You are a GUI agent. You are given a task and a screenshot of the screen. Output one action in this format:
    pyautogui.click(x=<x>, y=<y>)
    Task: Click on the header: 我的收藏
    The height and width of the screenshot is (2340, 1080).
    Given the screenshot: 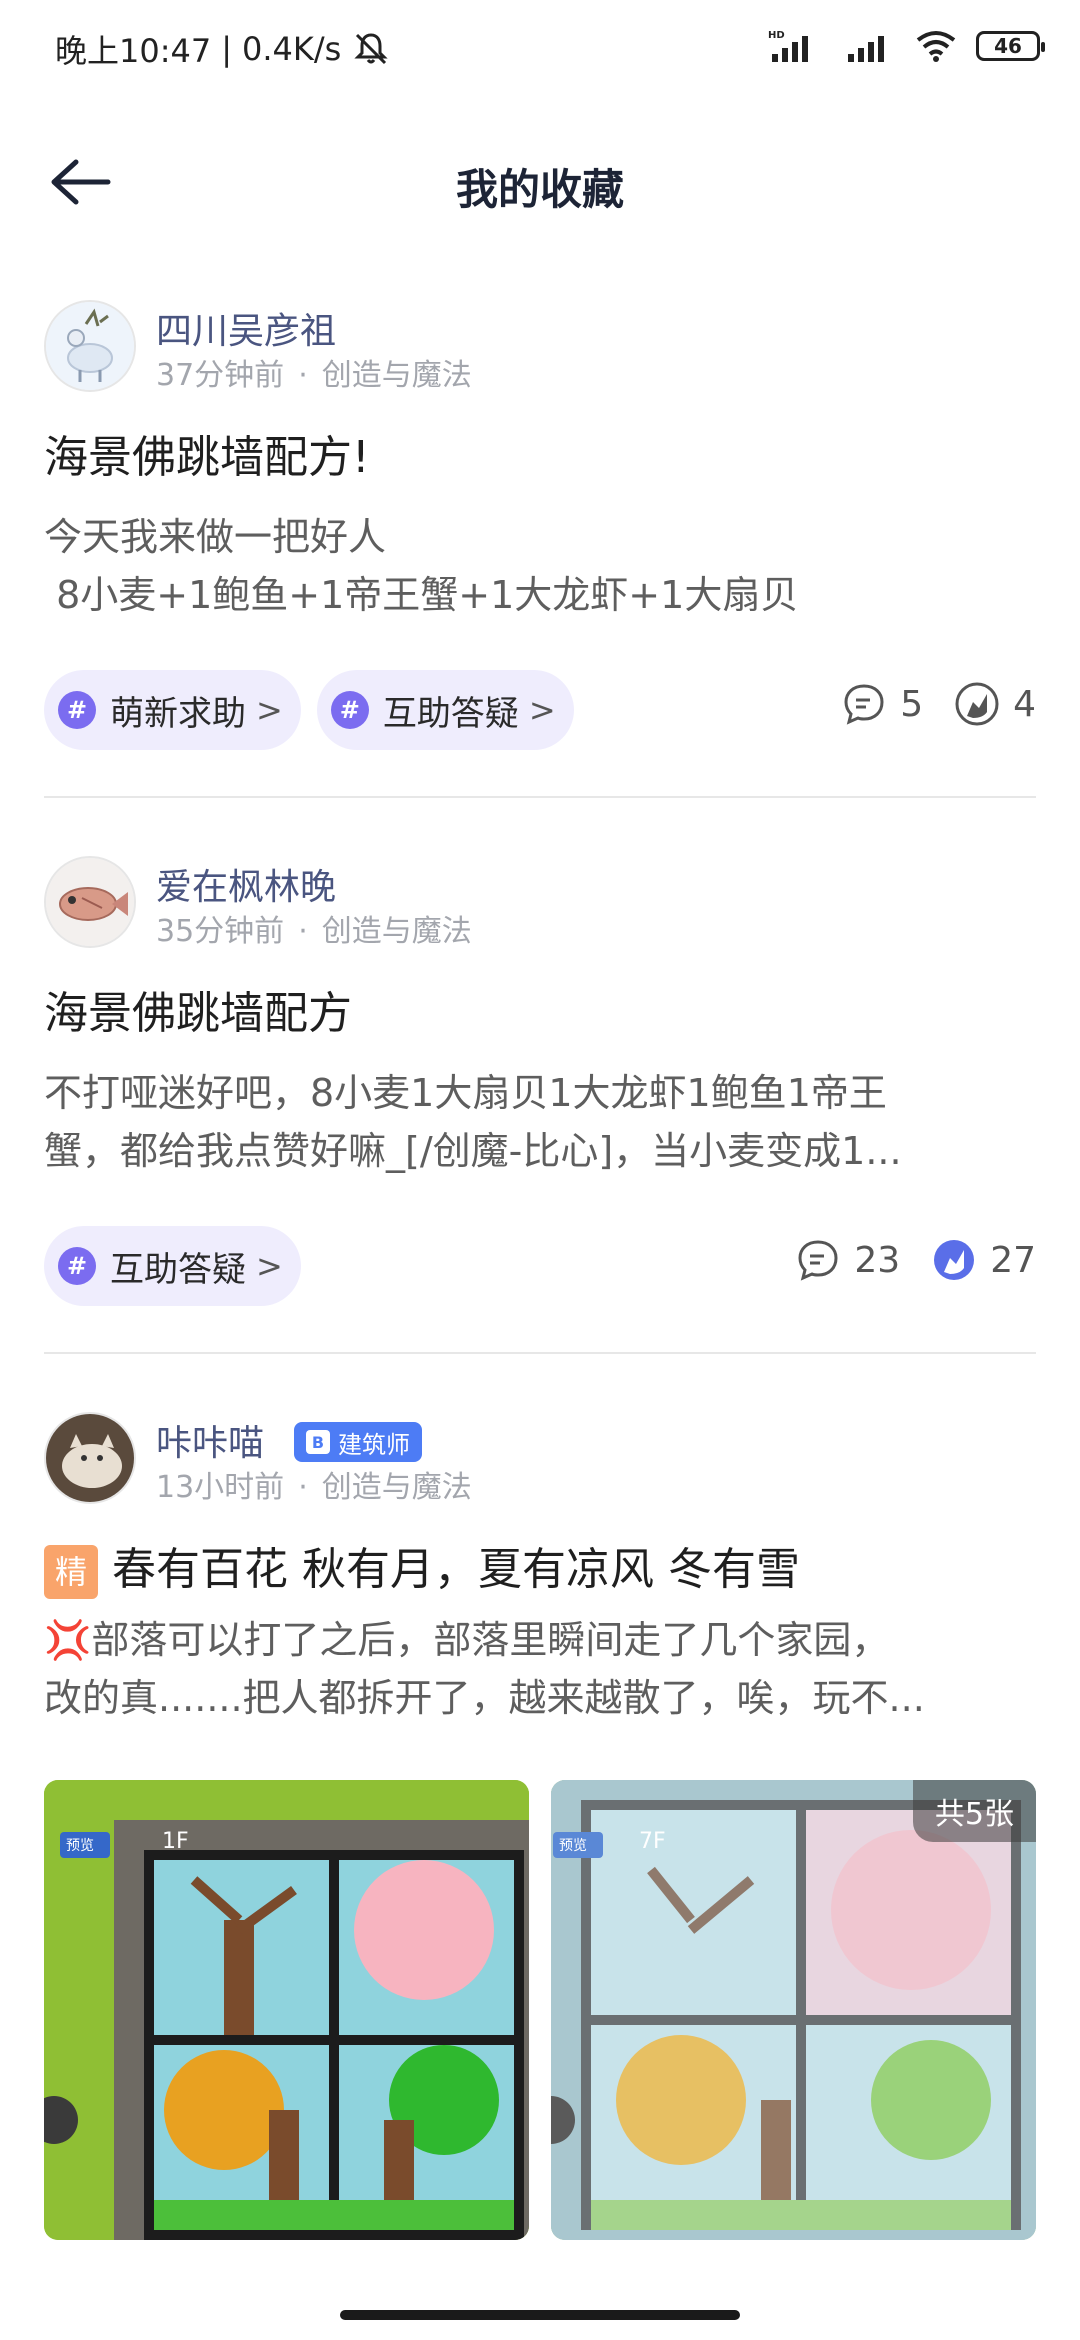 What is the action you would take?
    pyautogui.click(x=540, y=185)
    